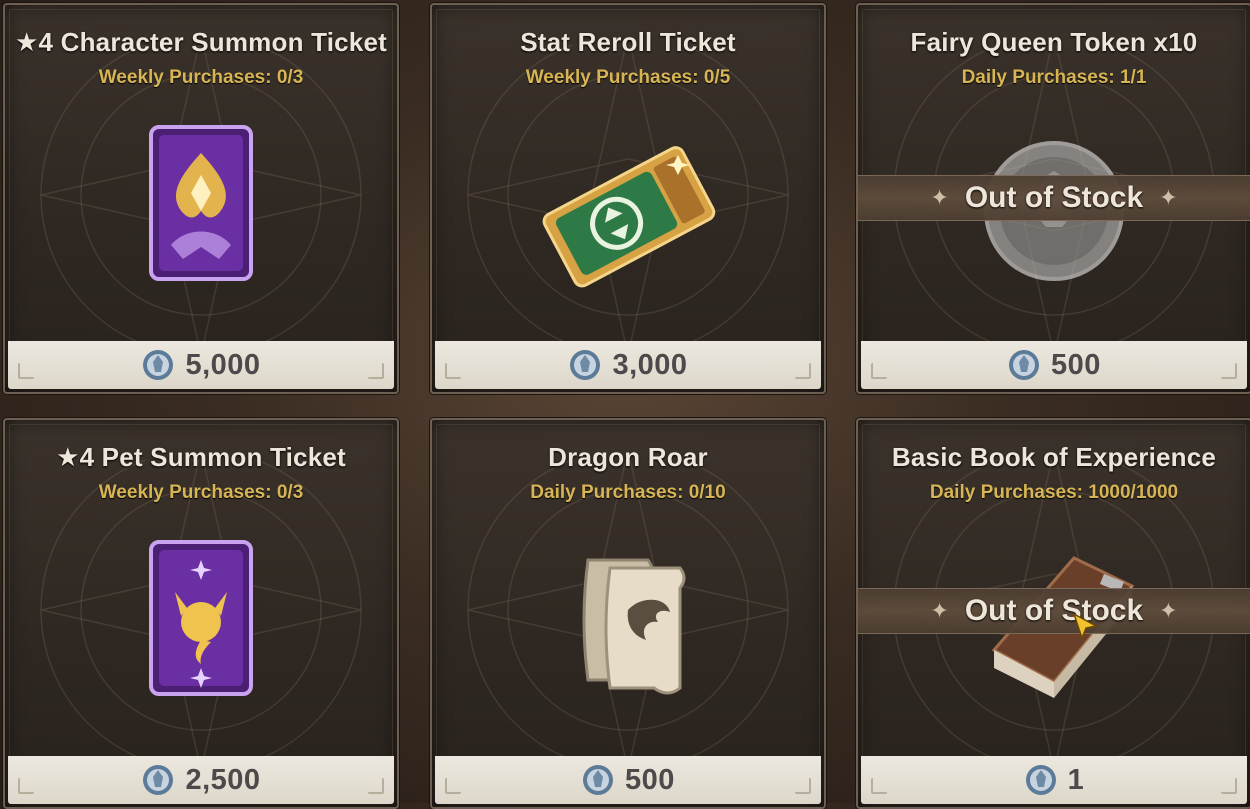 The width and height of the screenshot is (1250, 809). What do you see at coordinates (650, 364) in the screenshot?
I see `price-value: 3,000` at bounding box center [650, 364].